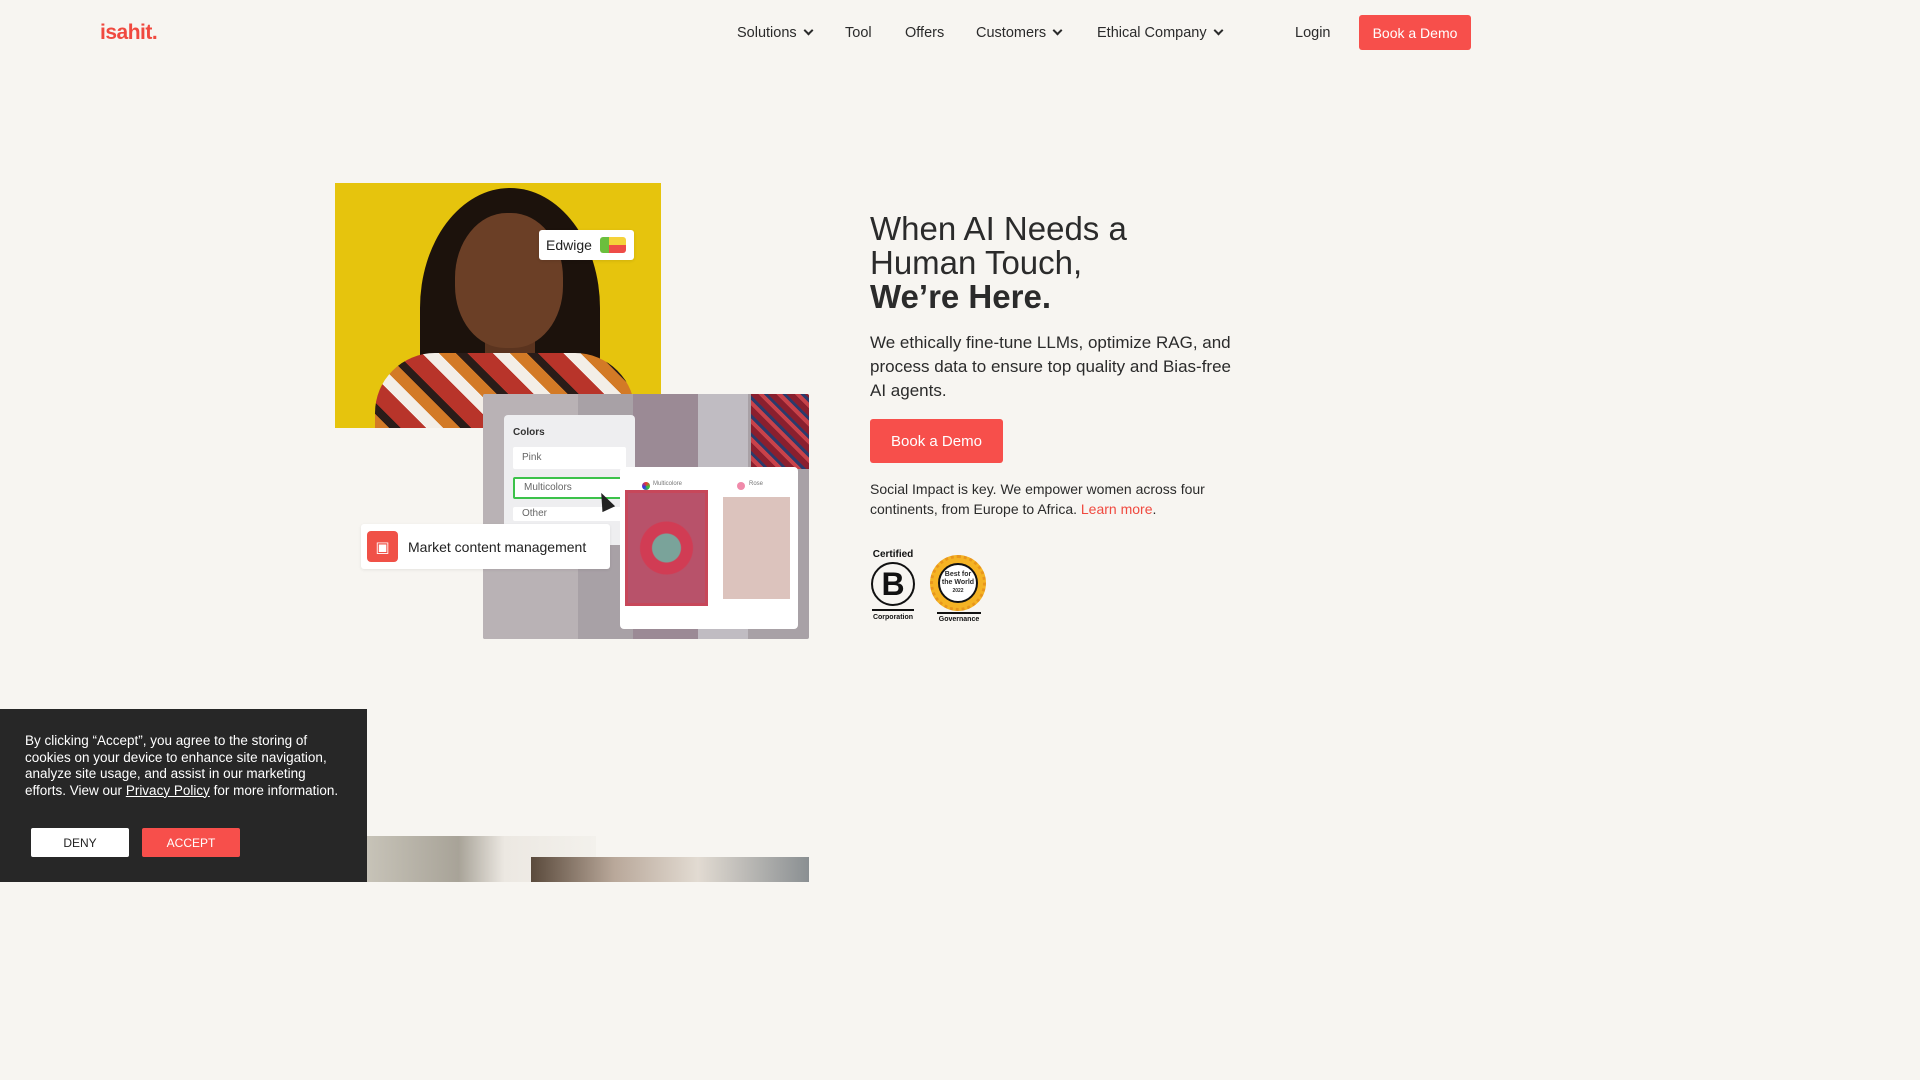  I want to click on hero-portrait-image, so click(498, 305).